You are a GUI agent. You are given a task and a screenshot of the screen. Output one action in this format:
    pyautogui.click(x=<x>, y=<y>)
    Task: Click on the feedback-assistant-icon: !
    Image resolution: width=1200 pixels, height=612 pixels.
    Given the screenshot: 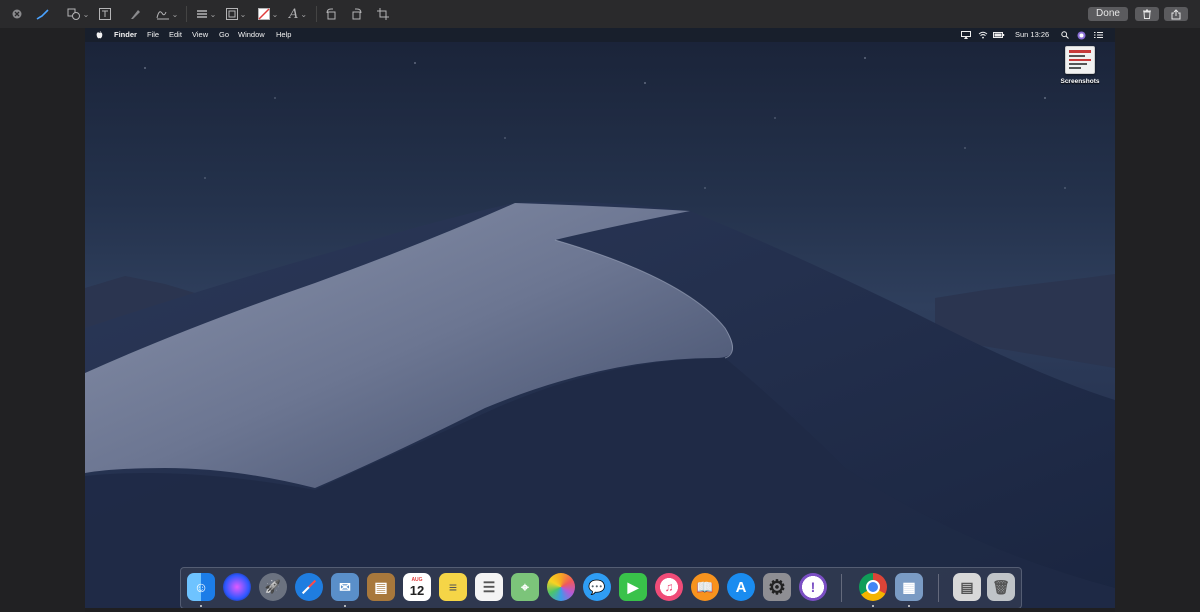 What is the action you would take?
    pyautogui.click(x=813, y=587)
    